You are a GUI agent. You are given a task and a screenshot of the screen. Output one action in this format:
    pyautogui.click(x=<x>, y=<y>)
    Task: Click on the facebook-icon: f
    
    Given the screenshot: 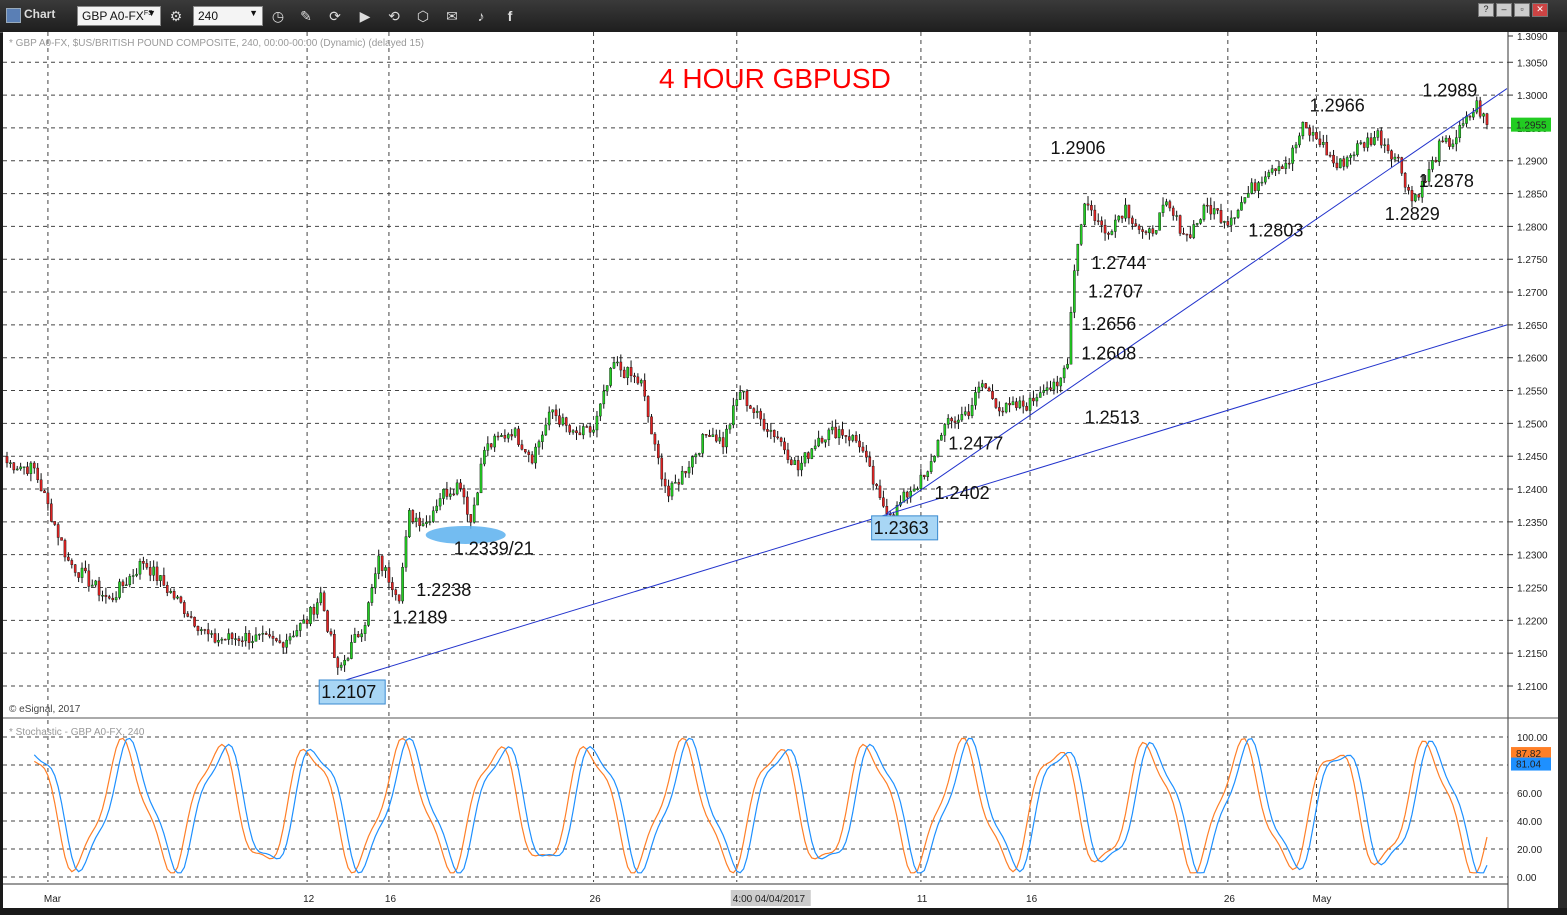 What is the action you would take?
    pyautogui.click(x=510, y=16)
    